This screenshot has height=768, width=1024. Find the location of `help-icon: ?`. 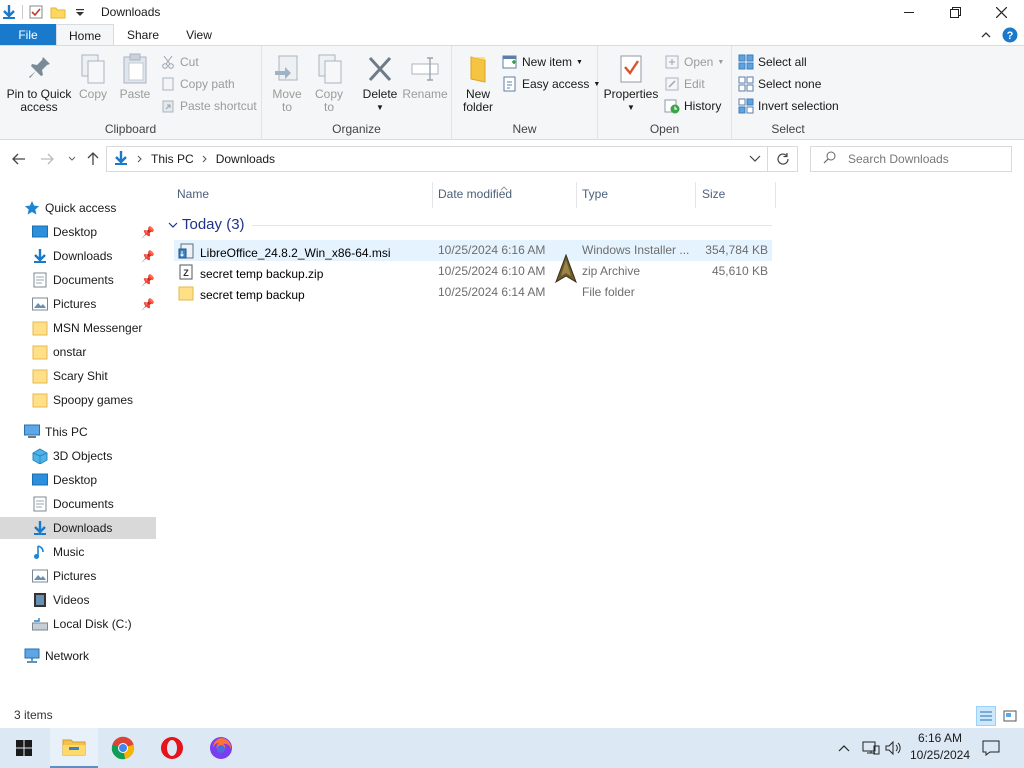

help-icon: ? is located at coordinates (1010, 36).